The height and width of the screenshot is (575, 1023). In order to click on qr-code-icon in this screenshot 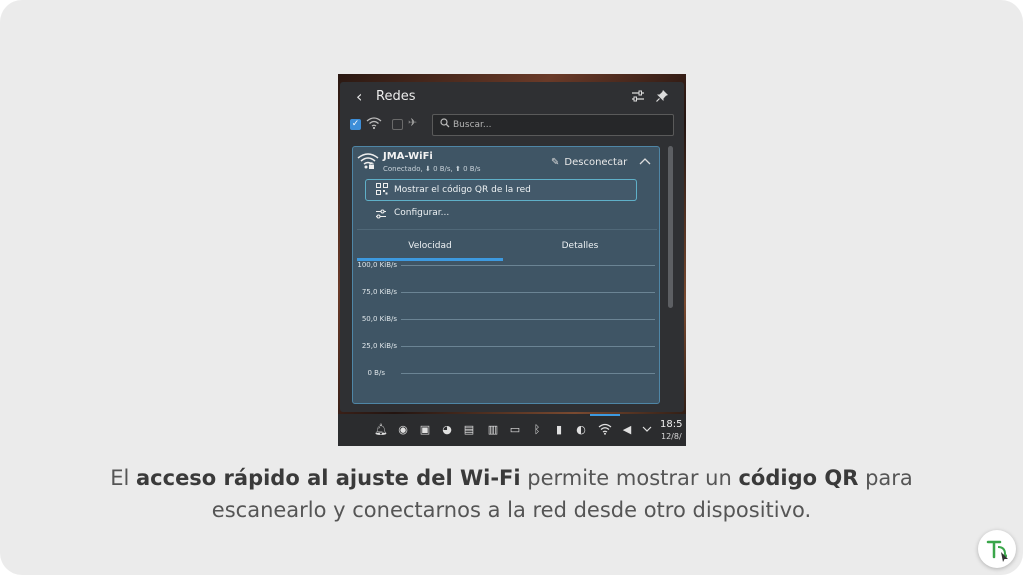, I will do `click(382, 190)`.